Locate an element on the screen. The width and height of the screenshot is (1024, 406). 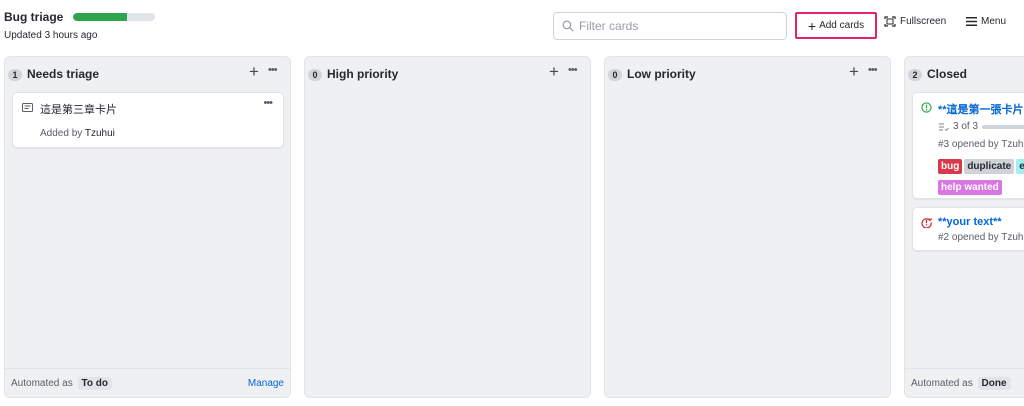
menu-button: Menu is located at coordinates (986, 21).